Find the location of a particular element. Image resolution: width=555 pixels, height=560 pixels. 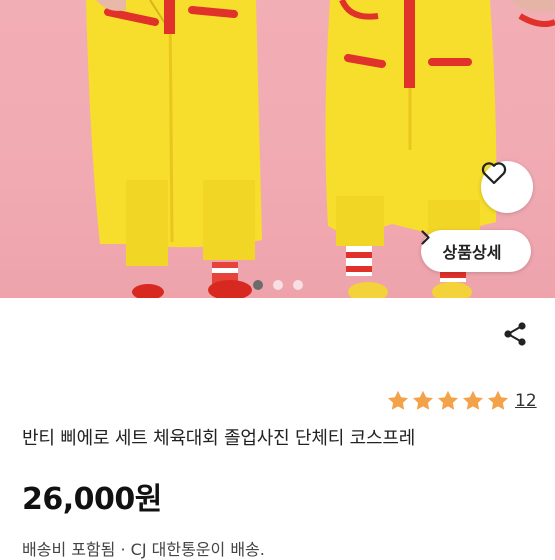

star-rating is located at coordinates (448, 401).